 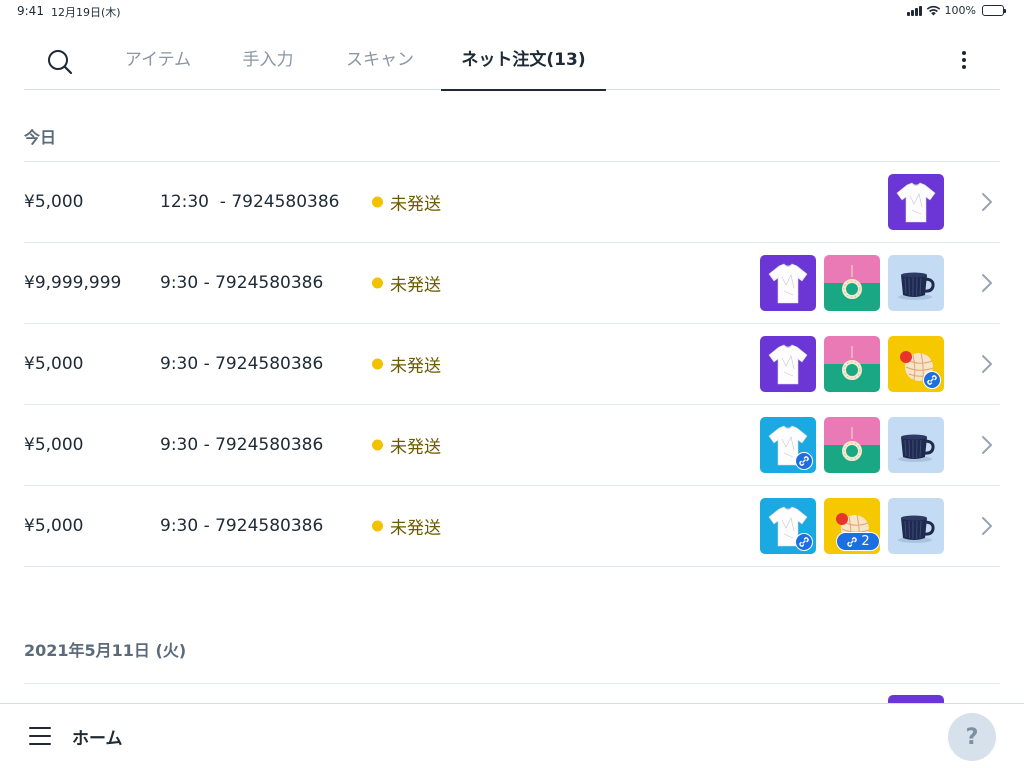 I want to click on order-item-thumbnails: 2, so click(x=852, y=526).